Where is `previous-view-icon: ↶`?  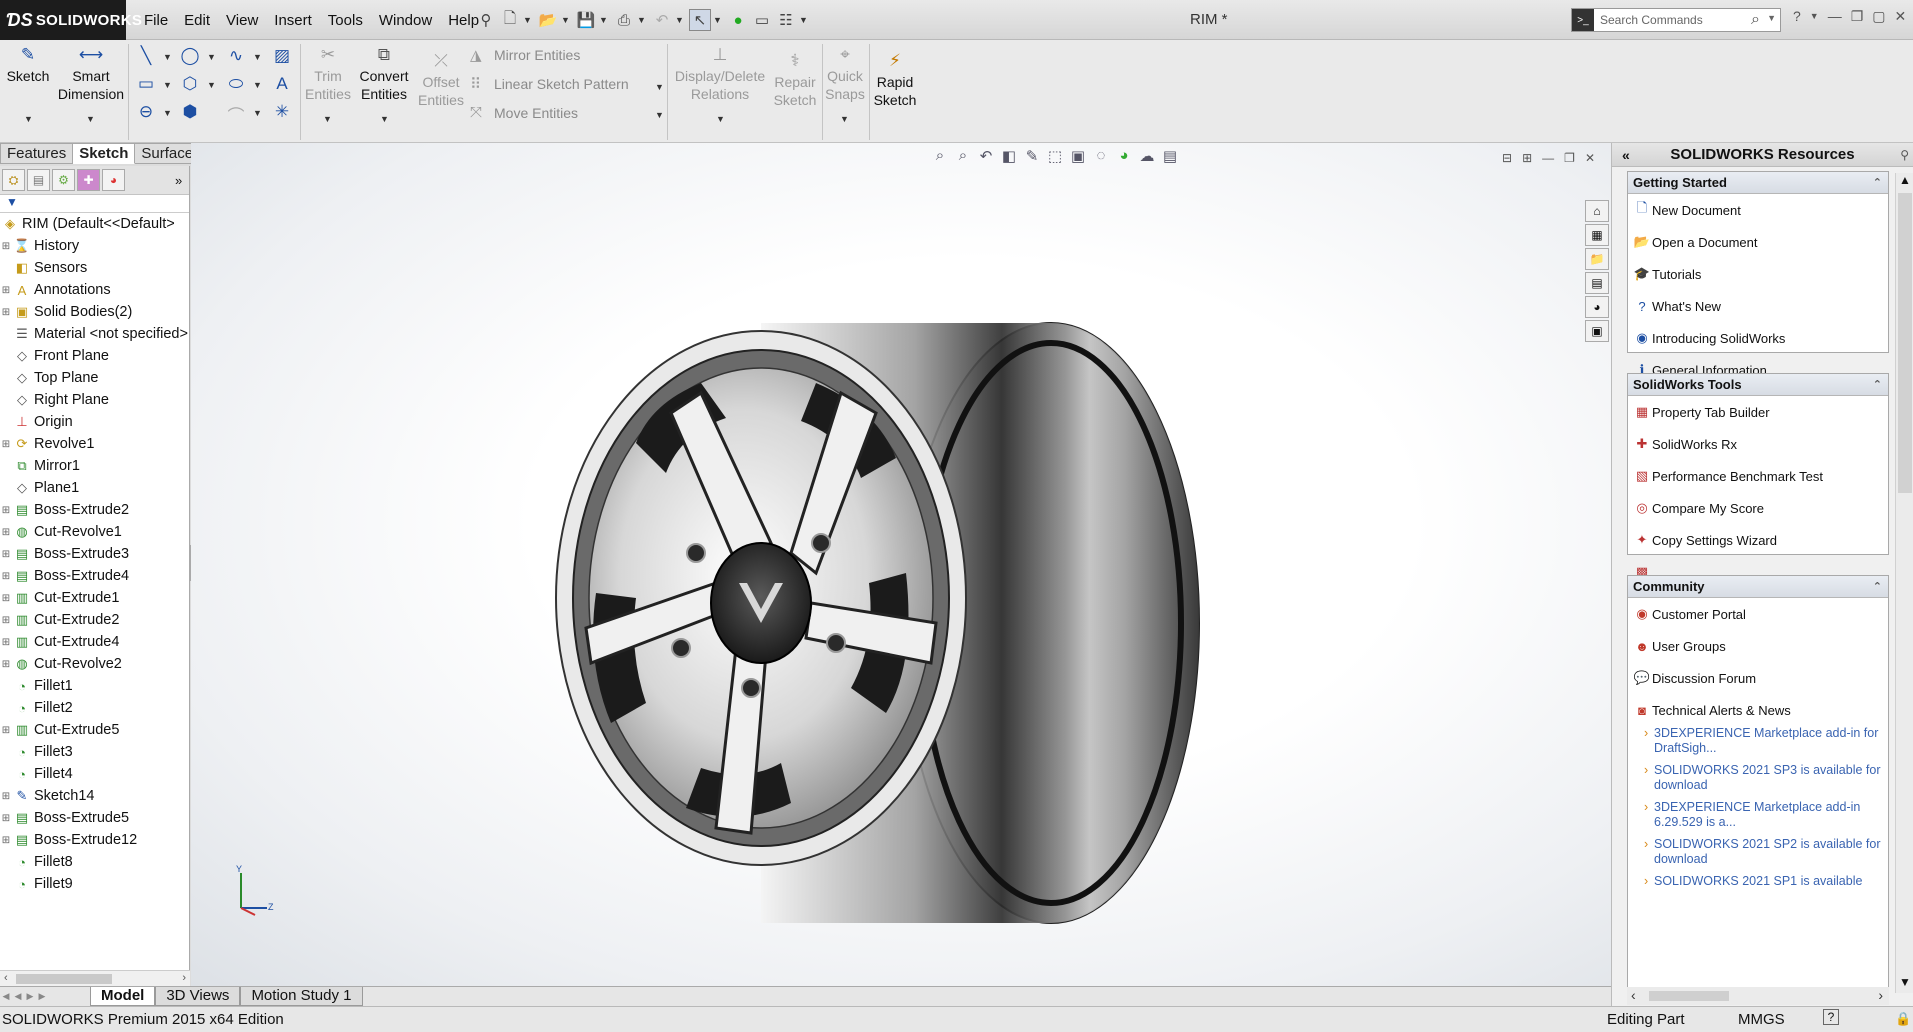
previous-view-icon: ↶ is located at coordinates (986, 156).